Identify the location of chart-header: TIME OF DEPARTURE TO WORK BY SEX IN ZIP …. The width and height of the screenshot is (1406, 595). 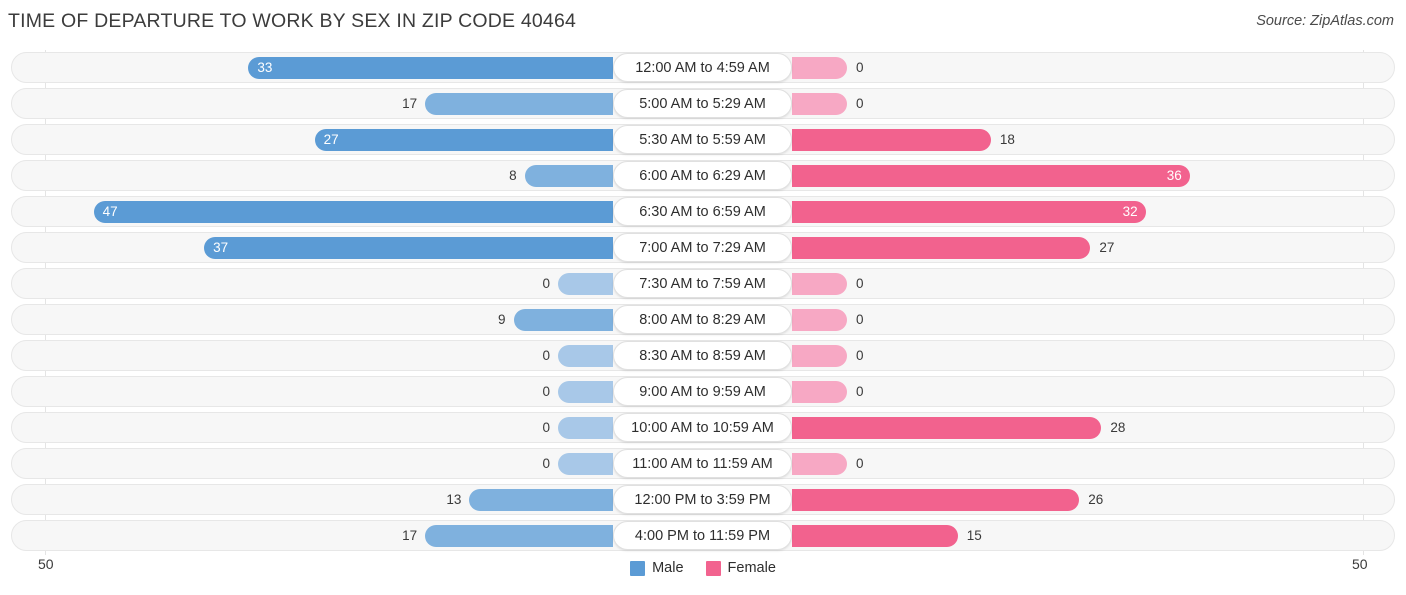
(703, 22).